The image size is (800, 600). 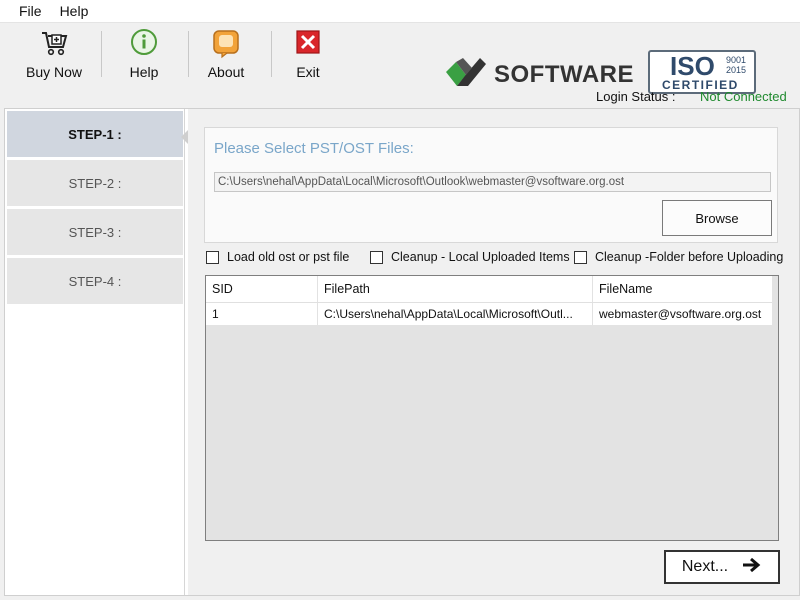 What do you see at coordinates (752, 567) in the screenshot?
I see `arrow-right-icon` at bounding box center [752, 567].